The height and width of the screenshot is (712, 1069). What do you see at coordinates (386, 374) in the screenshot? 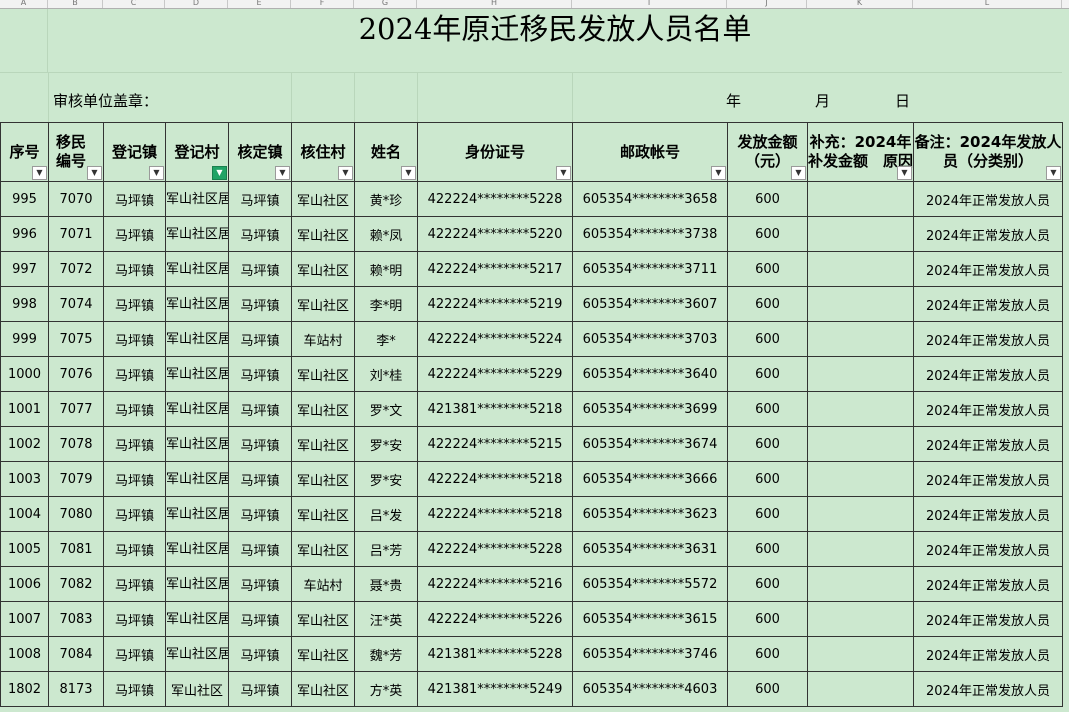
I see `cell-name: 刘*桂` at bounding box center [386, 374].